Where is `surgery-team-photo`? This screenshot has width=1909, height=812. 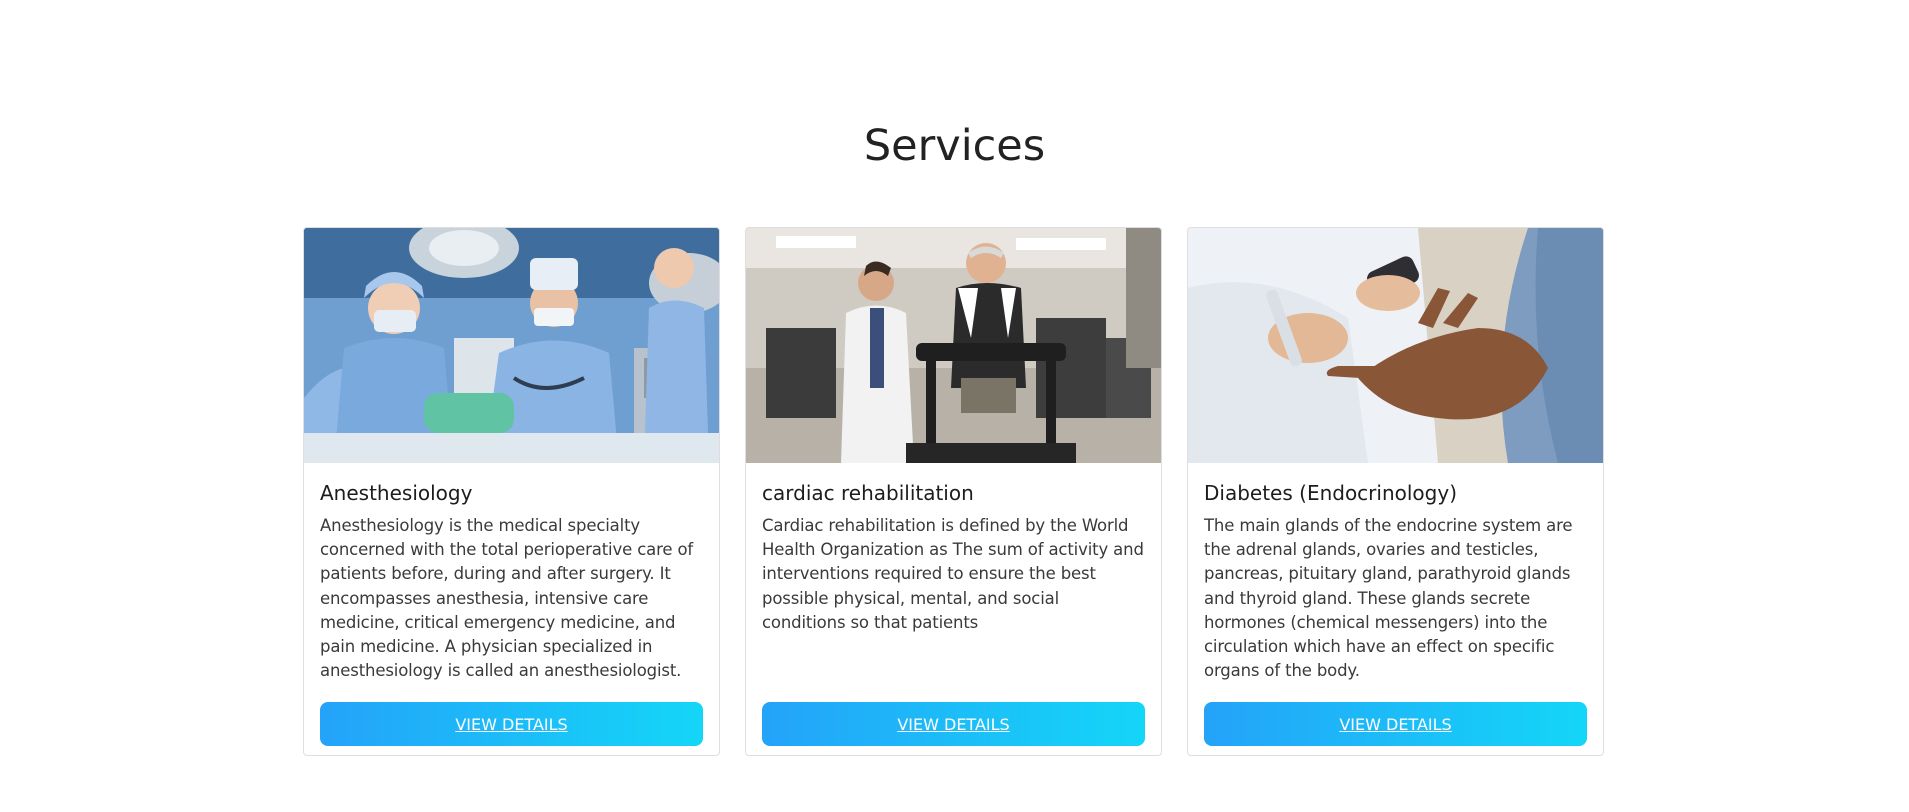 surgery-team-photo is located at coordinates (511, 345).